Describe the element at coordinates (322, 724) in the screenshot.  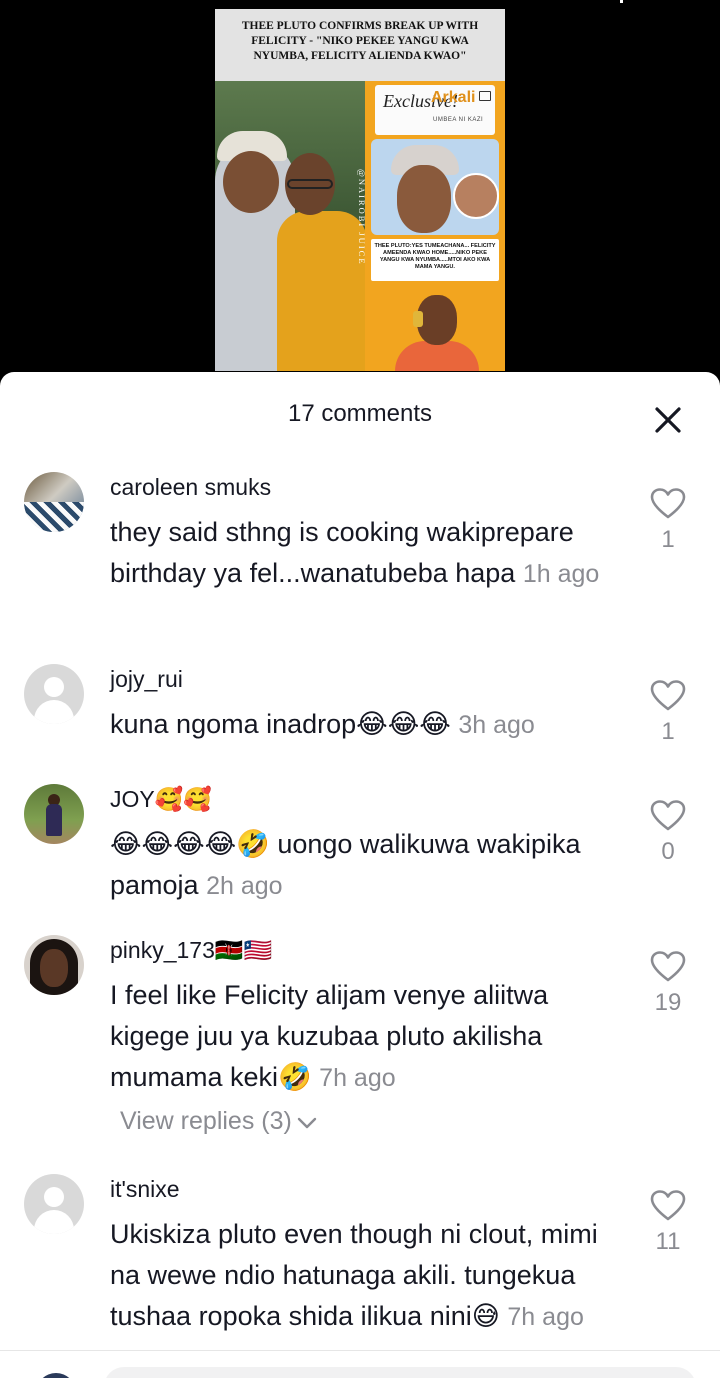
I see `comment-text: kuna ngoma inadrop😂😂😂 3h ago` at that location.